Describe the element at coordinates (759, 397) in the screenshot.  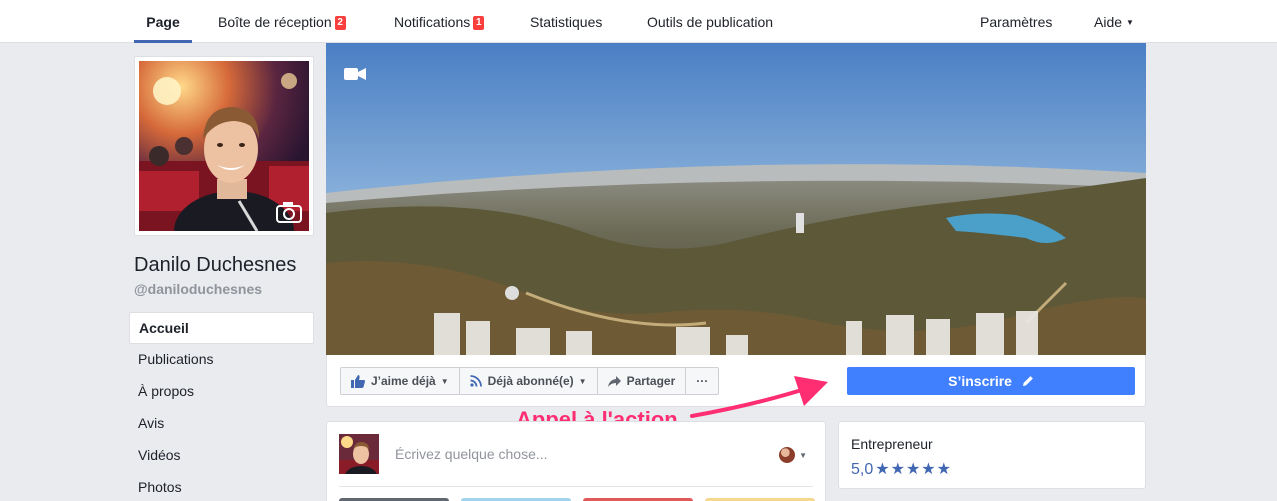
I see `callout-arrow-icon` at that location.